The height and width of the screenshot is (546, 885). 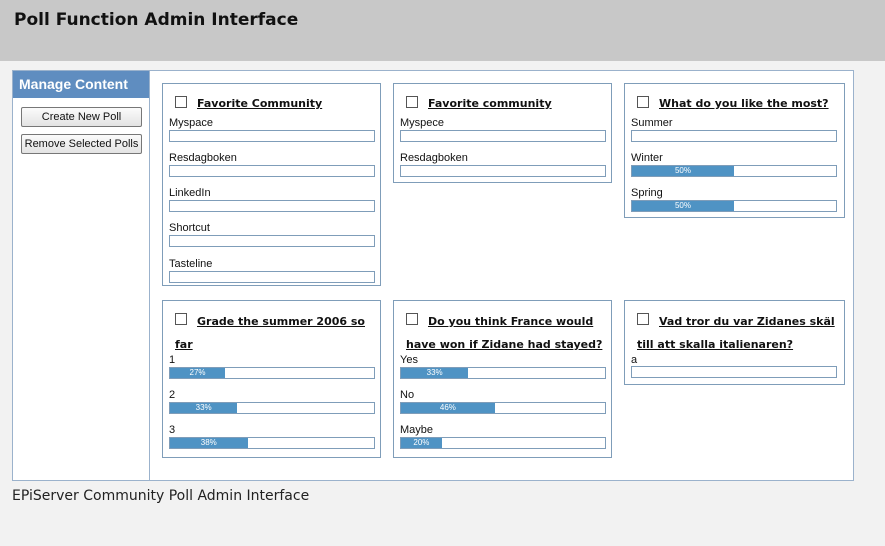 I want to click on page-title: Poll Function Admin Interface, so click(x=156, y=20).